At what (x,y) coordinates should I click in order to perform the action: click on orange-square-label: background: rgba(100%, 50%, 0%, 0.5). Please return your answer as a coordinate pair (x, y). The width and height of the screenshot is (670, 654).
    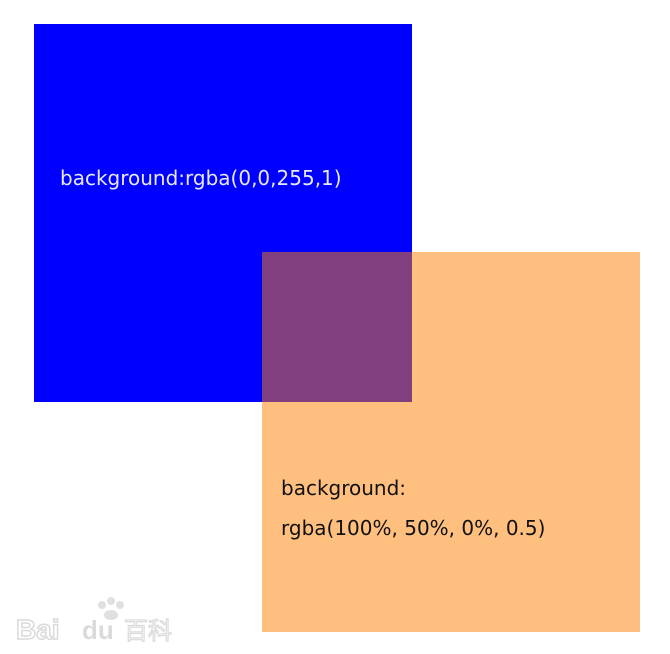
    Looking at the image, I should click on (413, 508).